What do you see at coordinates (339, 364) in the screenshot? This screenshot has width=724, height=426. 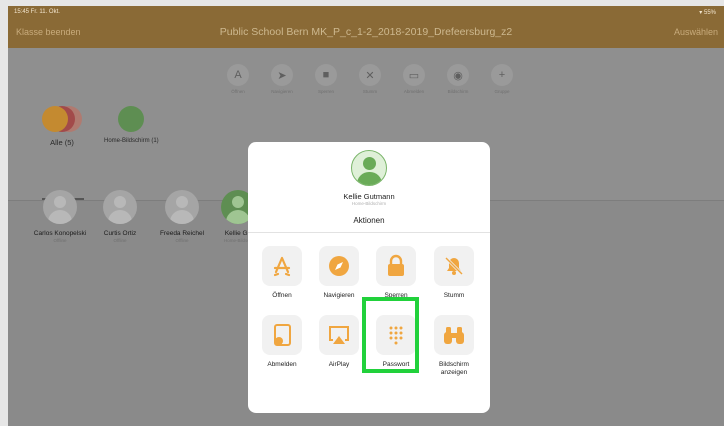 I see `action-label: AirPlay` at bounding box center [339, 364].